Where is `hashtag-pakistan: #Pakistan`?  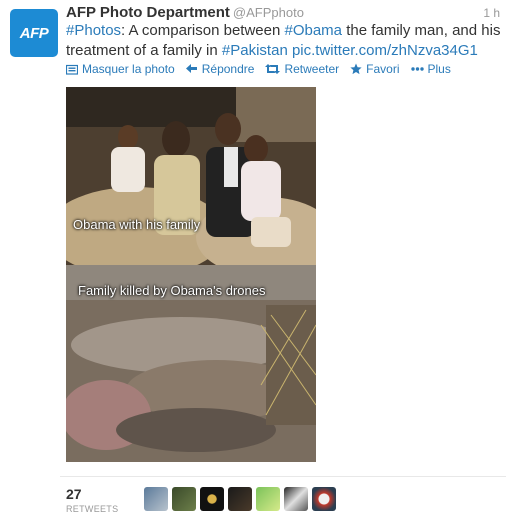 hashtag-pakistan: #Pakistan is located at coordinates (255, 50).